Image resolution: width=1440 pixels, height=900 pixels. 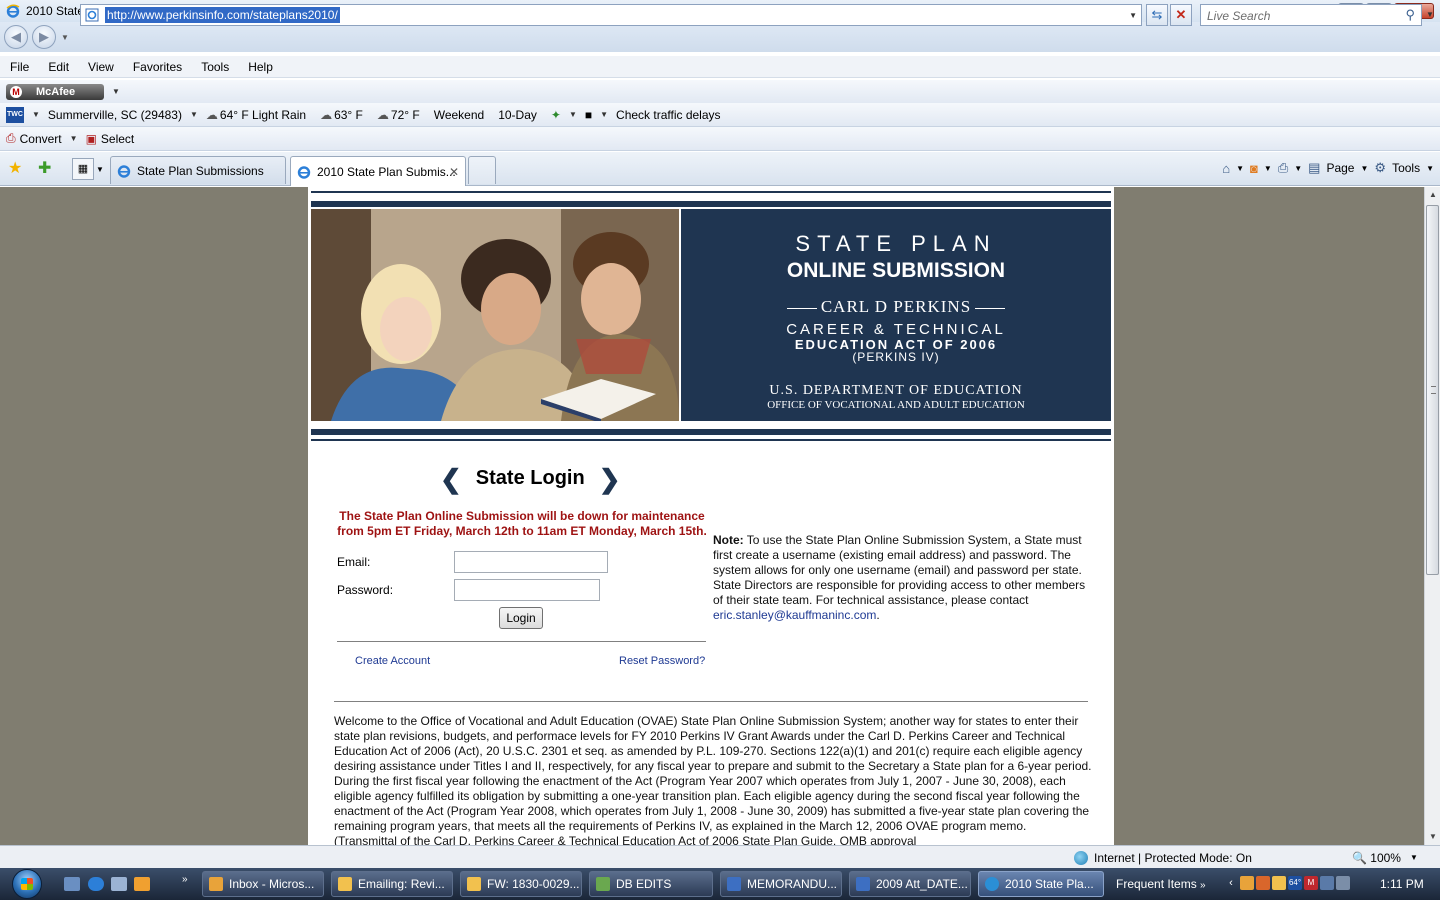 I want to click on mcafee-toolbar: M McAfee ▼, so click(x=720, y=92).